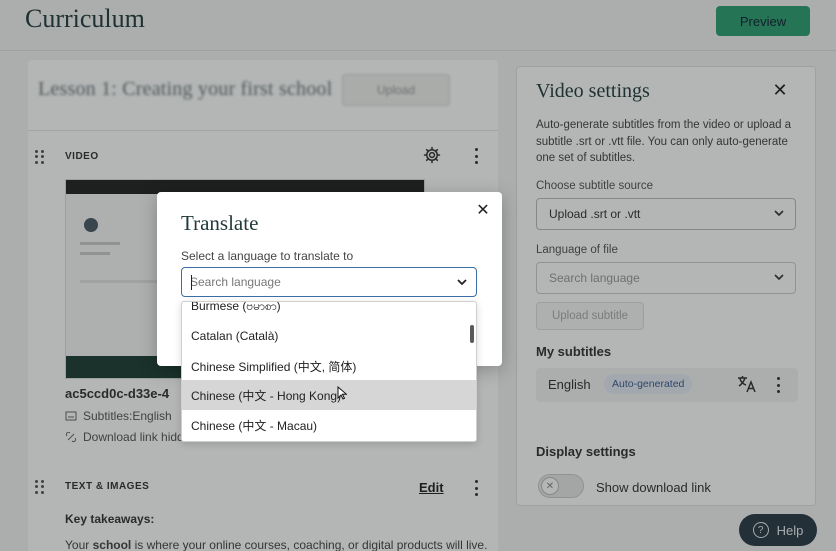 The height and width of the screenshot is (551, 836). I want to click on mouse-cursor-icon, so click(342, 393).